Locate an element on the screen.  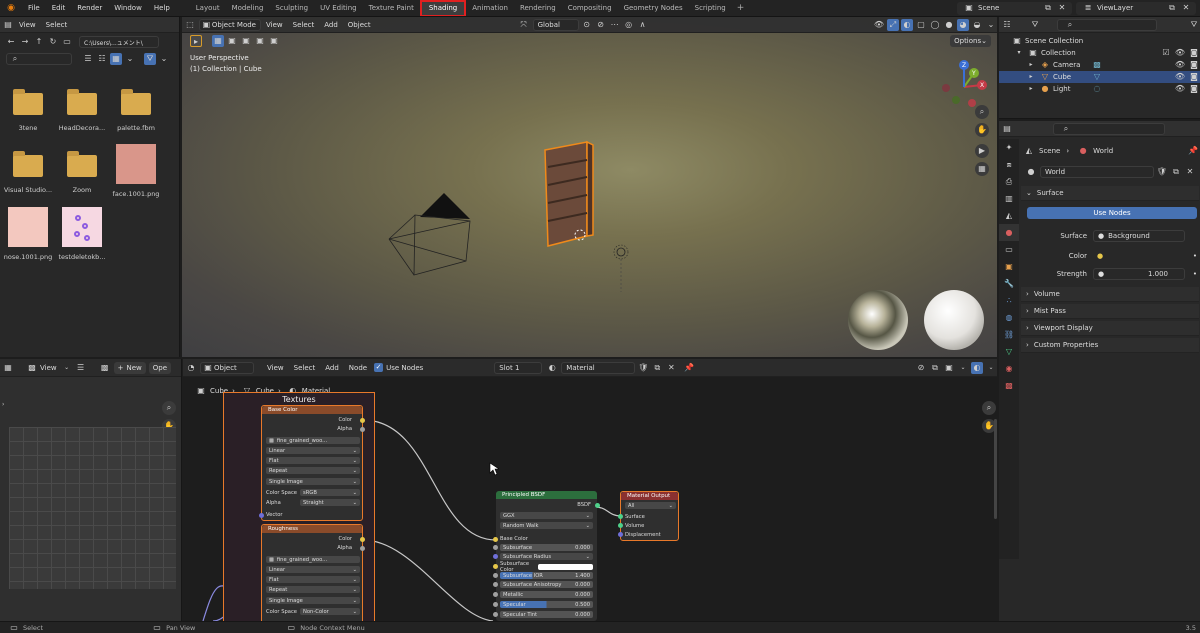
projection-dropdown: Flat ⌄ is located at coordinates (313, 579).